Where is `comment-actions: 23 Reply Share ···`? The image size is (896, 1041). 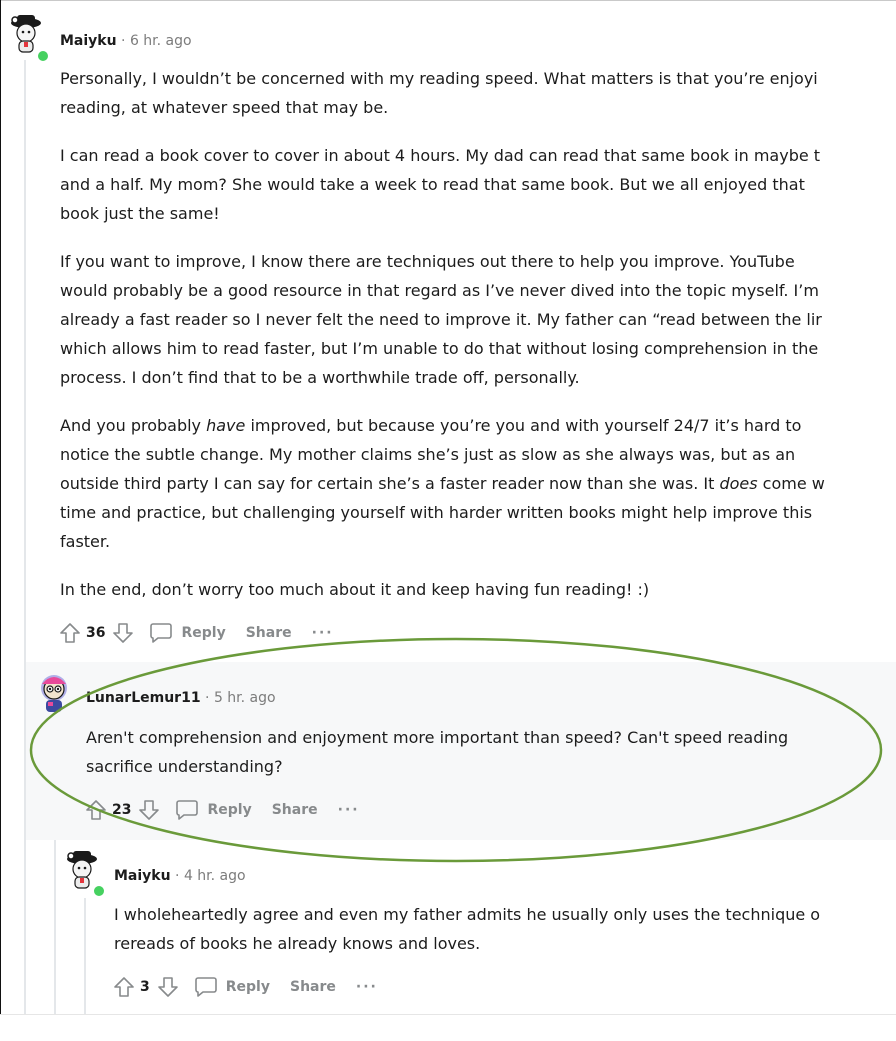 comment-actions: 23 Reply Share ··· is located at coordinates (222, 810).